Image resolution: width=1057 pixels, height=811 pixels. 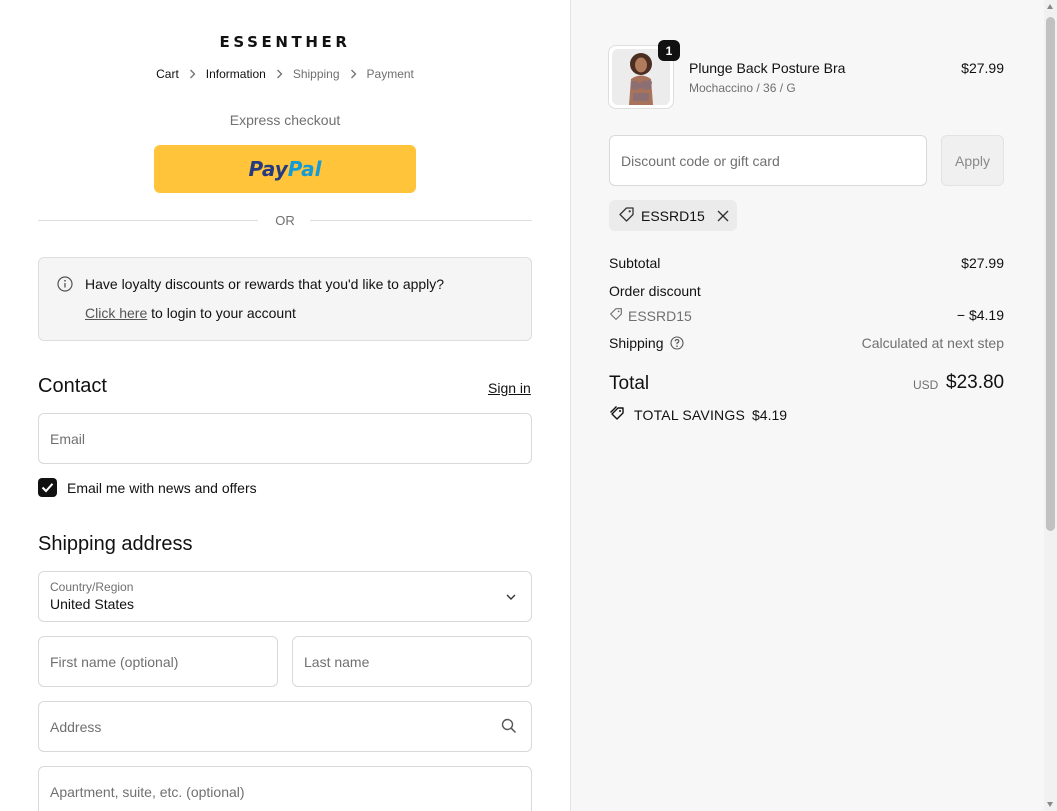 What do you see at coordinates (669, 50) in the screenshot?
I see `quantity-badge: 1` at bounding box center [669, 50].